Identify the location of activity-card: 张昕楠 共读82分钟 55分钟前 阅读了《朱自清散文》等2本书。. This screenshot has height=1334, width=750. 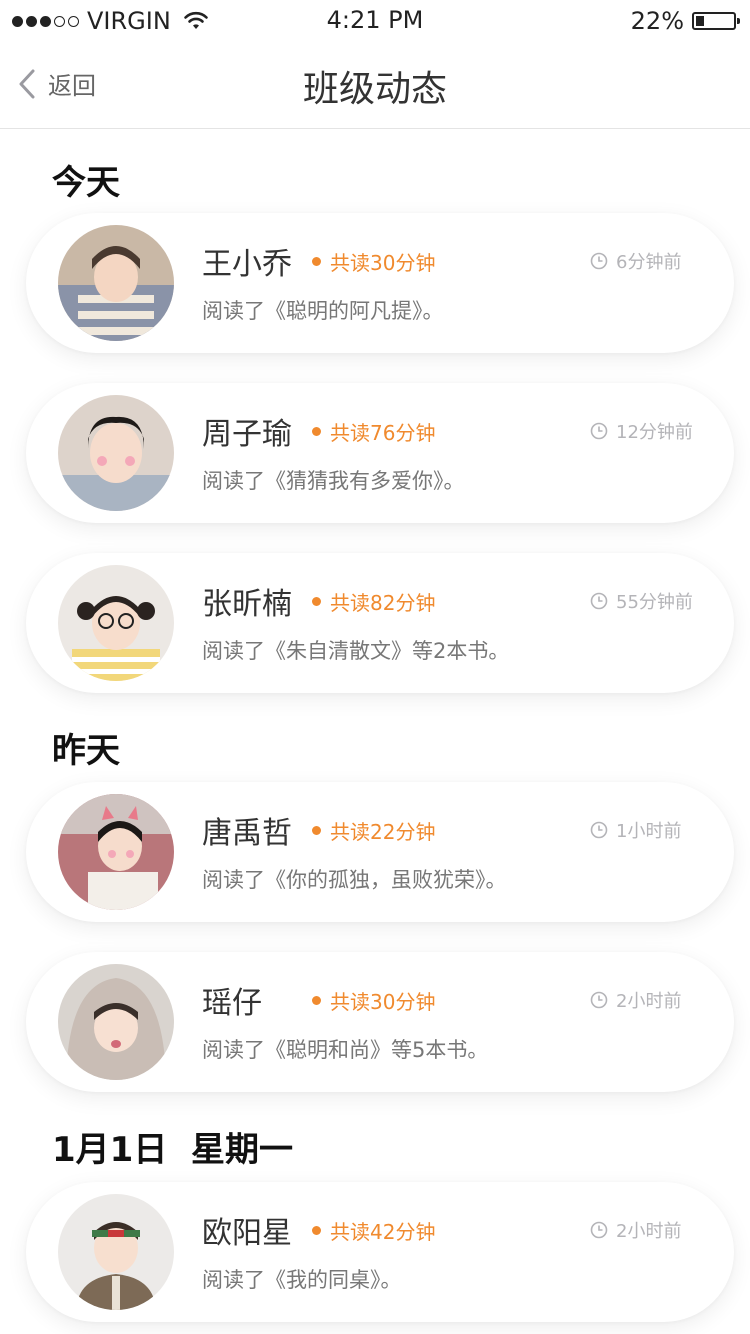
(380, 623).